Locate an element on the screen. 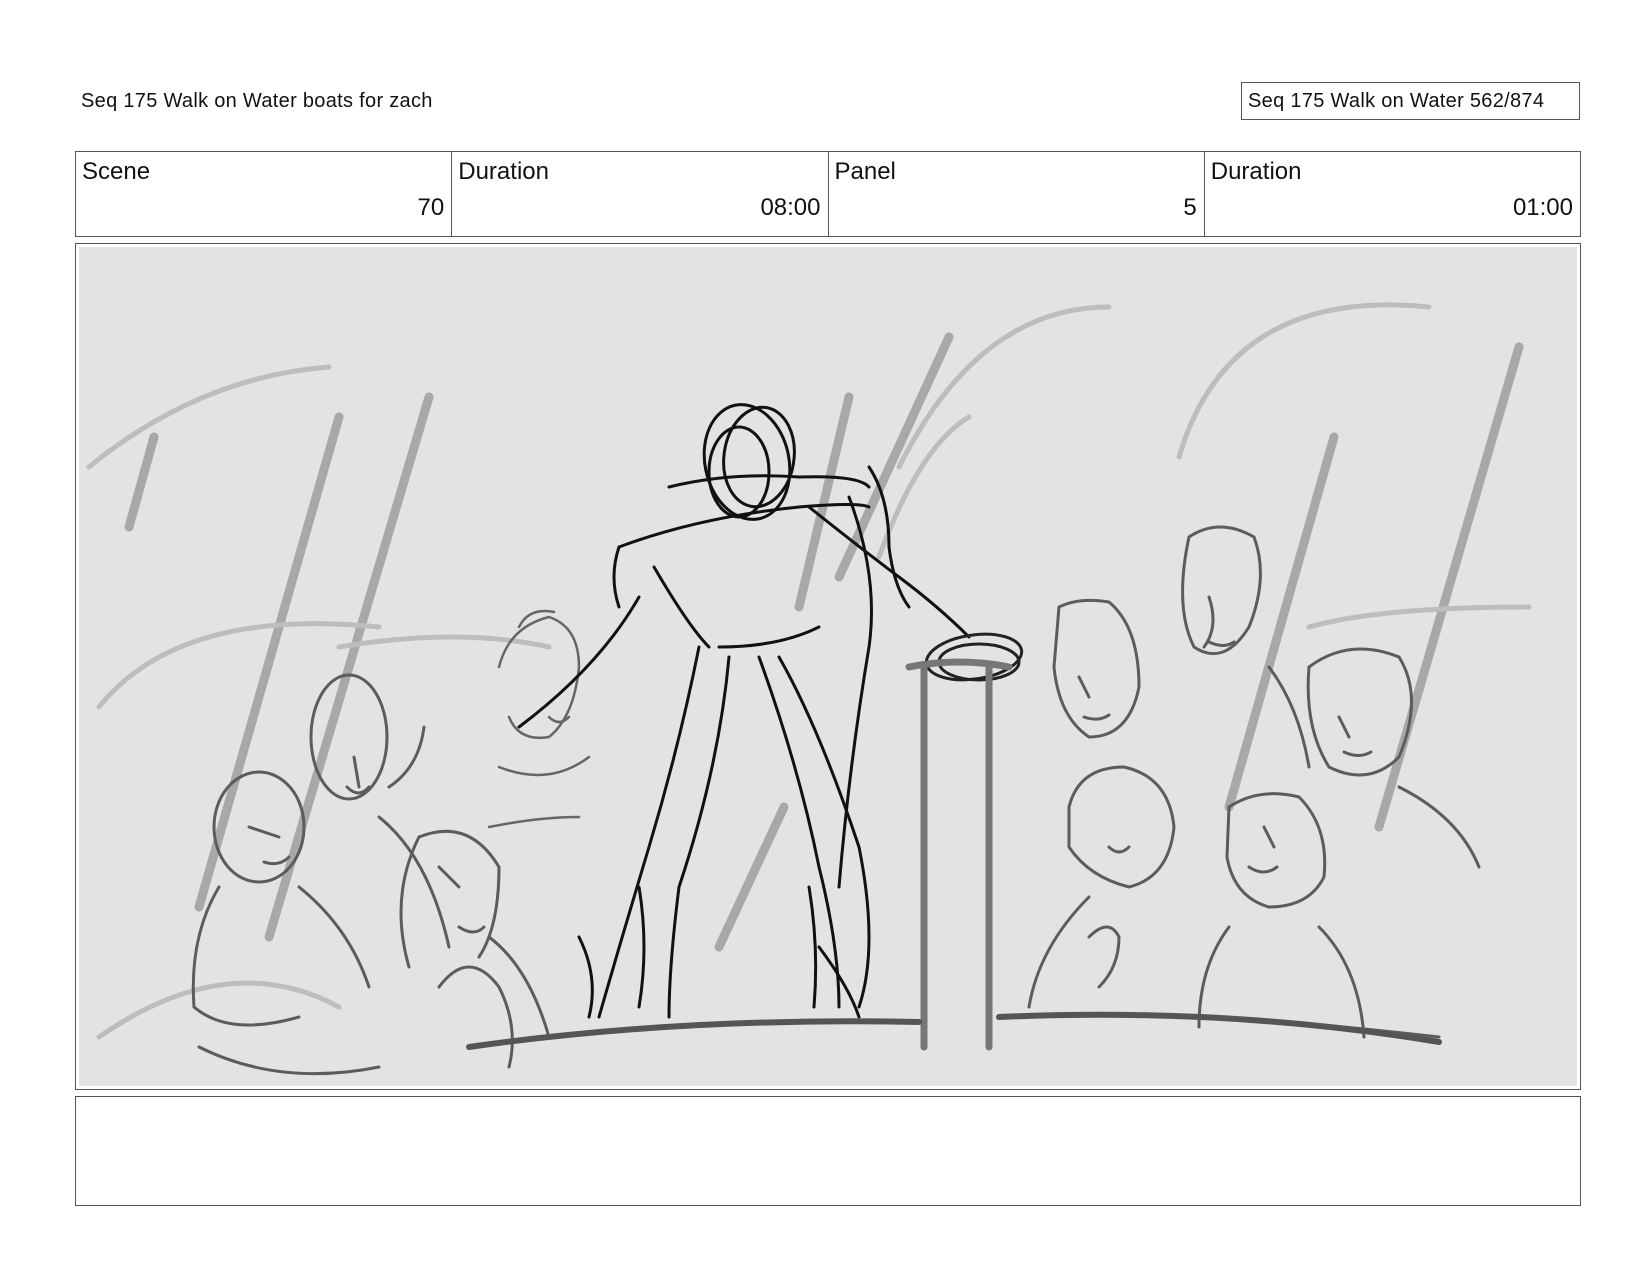 The height and width of the screenshot is (1275, 1650). held-object is located at coordinates (974, 657).